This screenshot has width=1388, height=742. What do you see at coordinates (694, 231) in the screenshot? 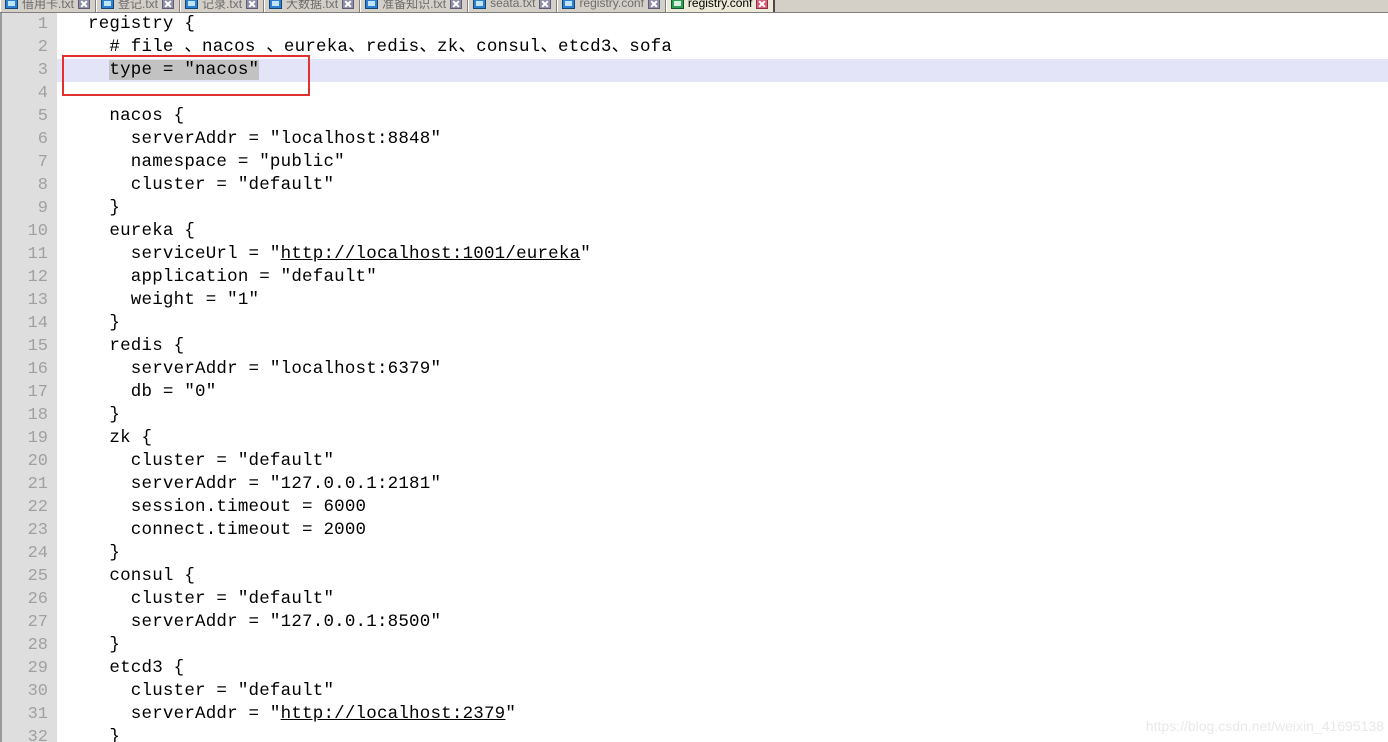
I see `code-line: 10 eureka {` at bounding box center [694, 231].